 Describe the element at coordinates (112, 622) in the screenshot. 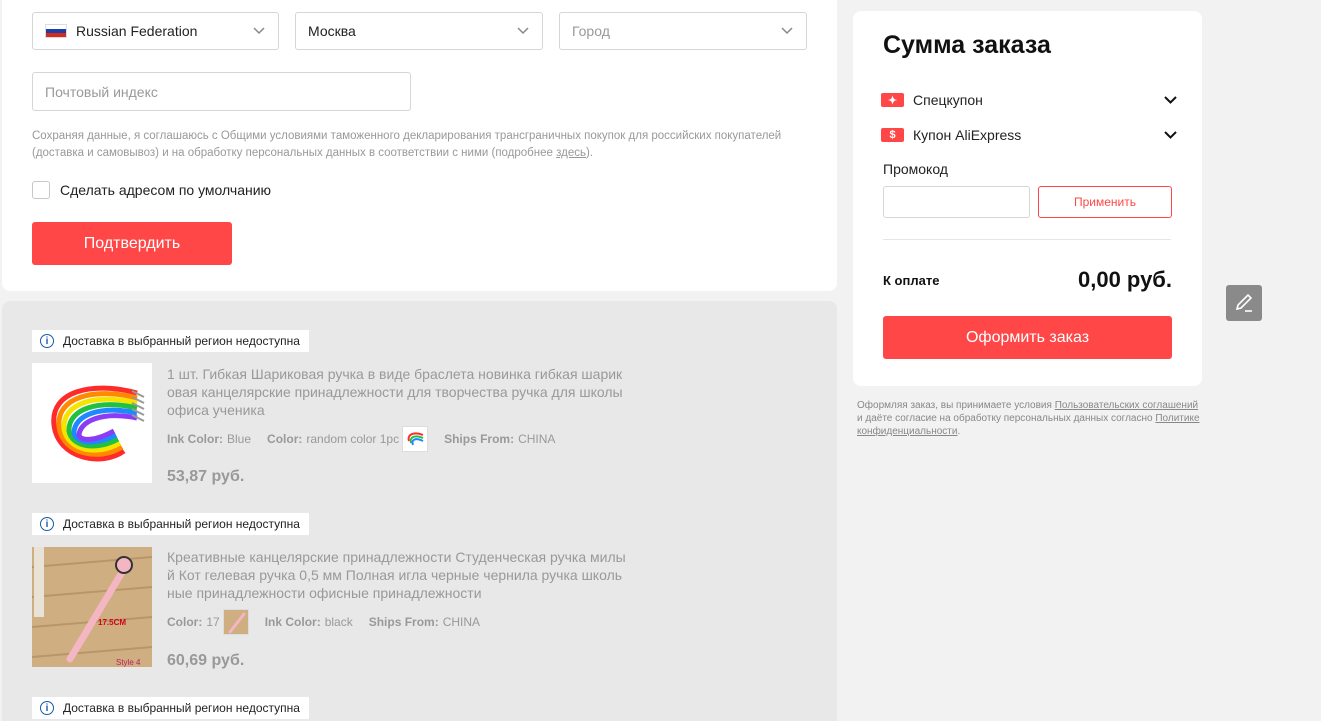

I see `photo-size-label: 17.5CM` at that location.